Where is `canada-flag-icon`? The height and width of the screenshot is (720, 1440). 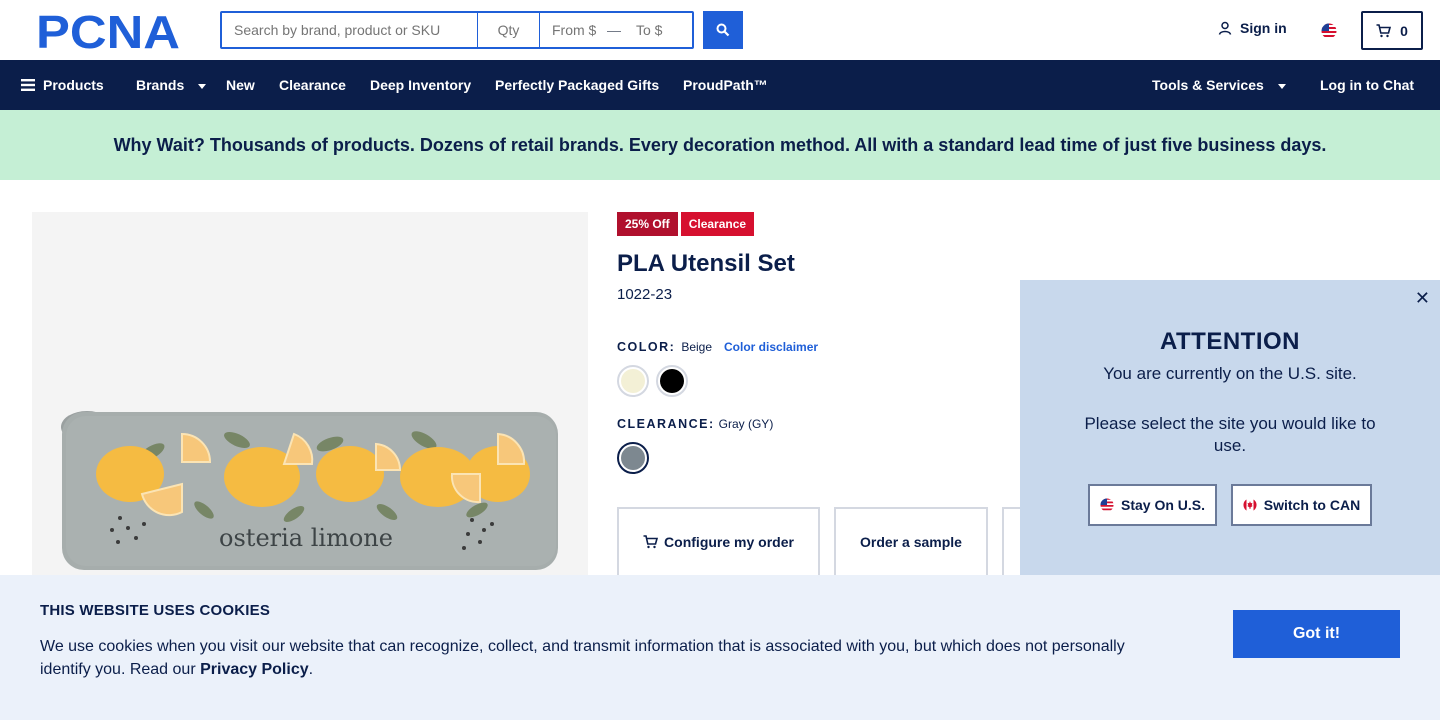
canada-flag-icon is located at coordinates (1250, 505).